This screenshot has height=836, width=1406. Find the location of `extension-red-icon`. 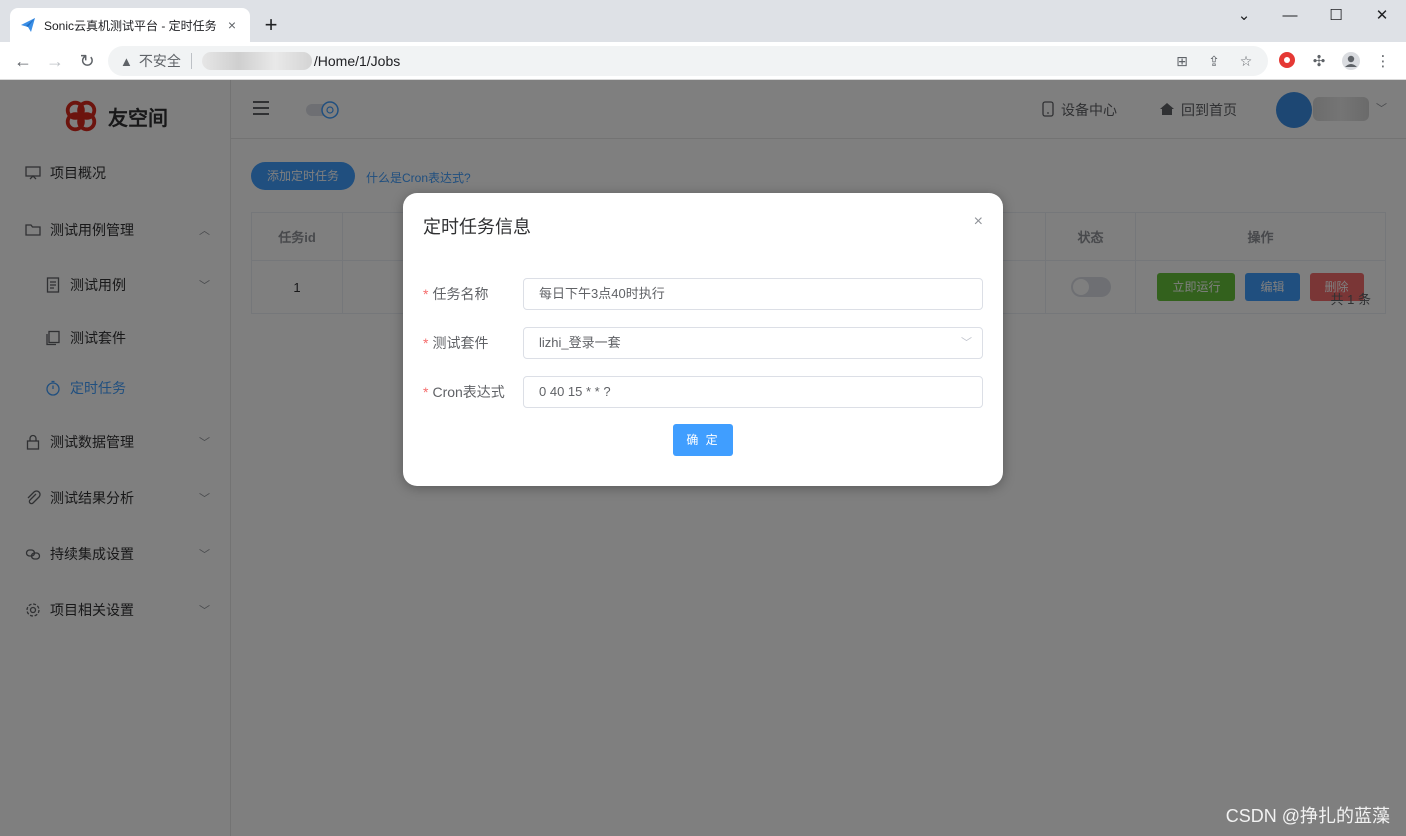

extension-red-icon is located at coordinates (1287, 62).